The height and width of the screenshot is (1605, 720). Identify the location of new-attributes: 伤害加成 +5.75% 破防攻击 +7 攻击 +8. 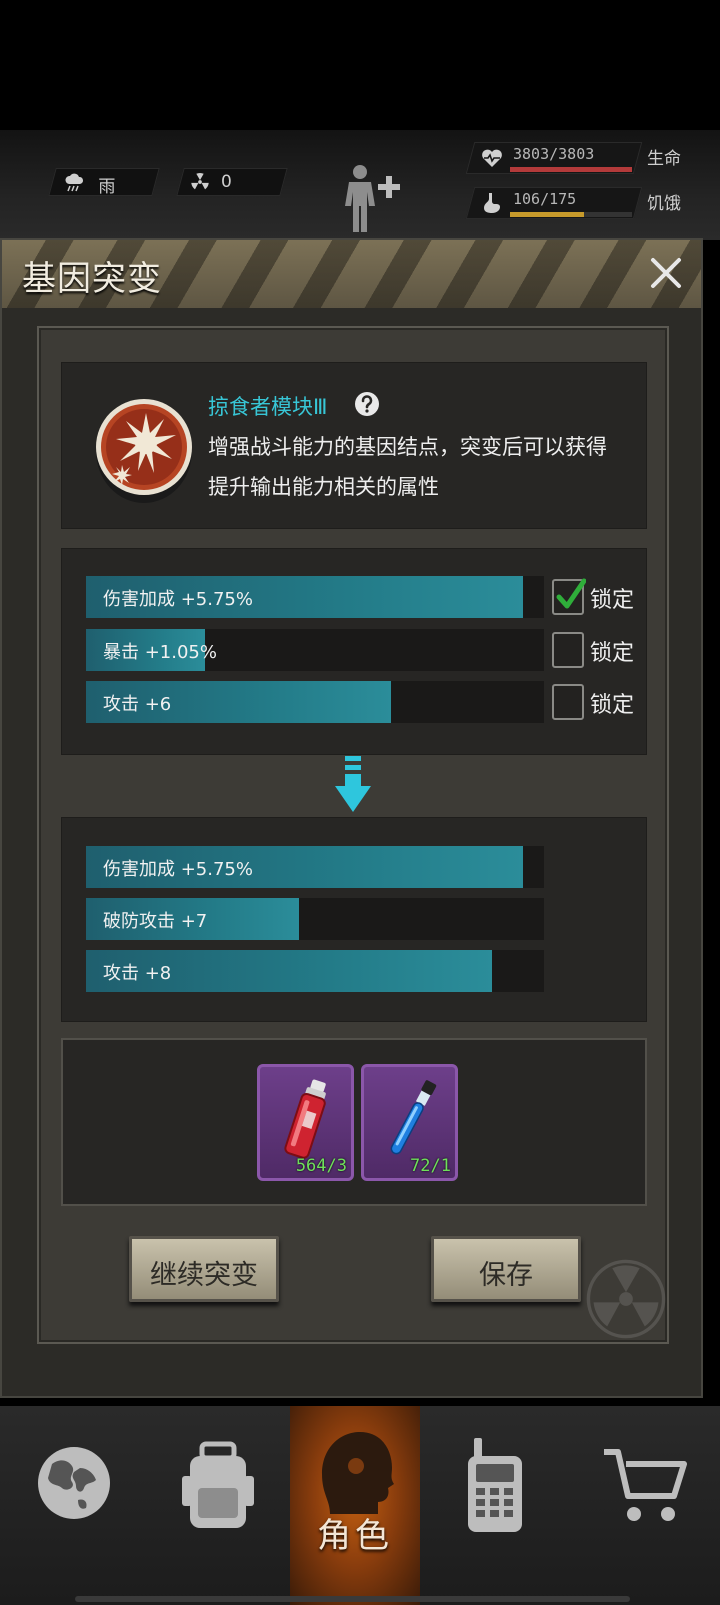
(354, 919).